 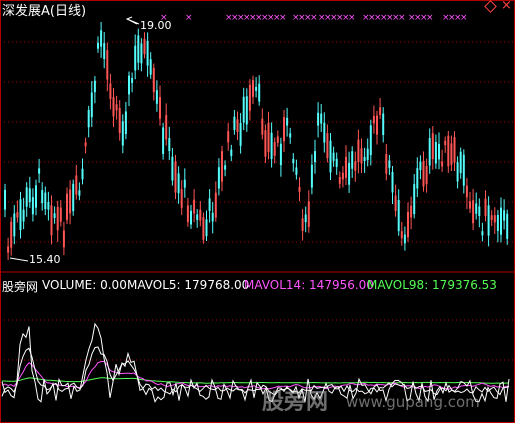 I want to click on low-price-label: 15.40, so click(x=45, y=259).